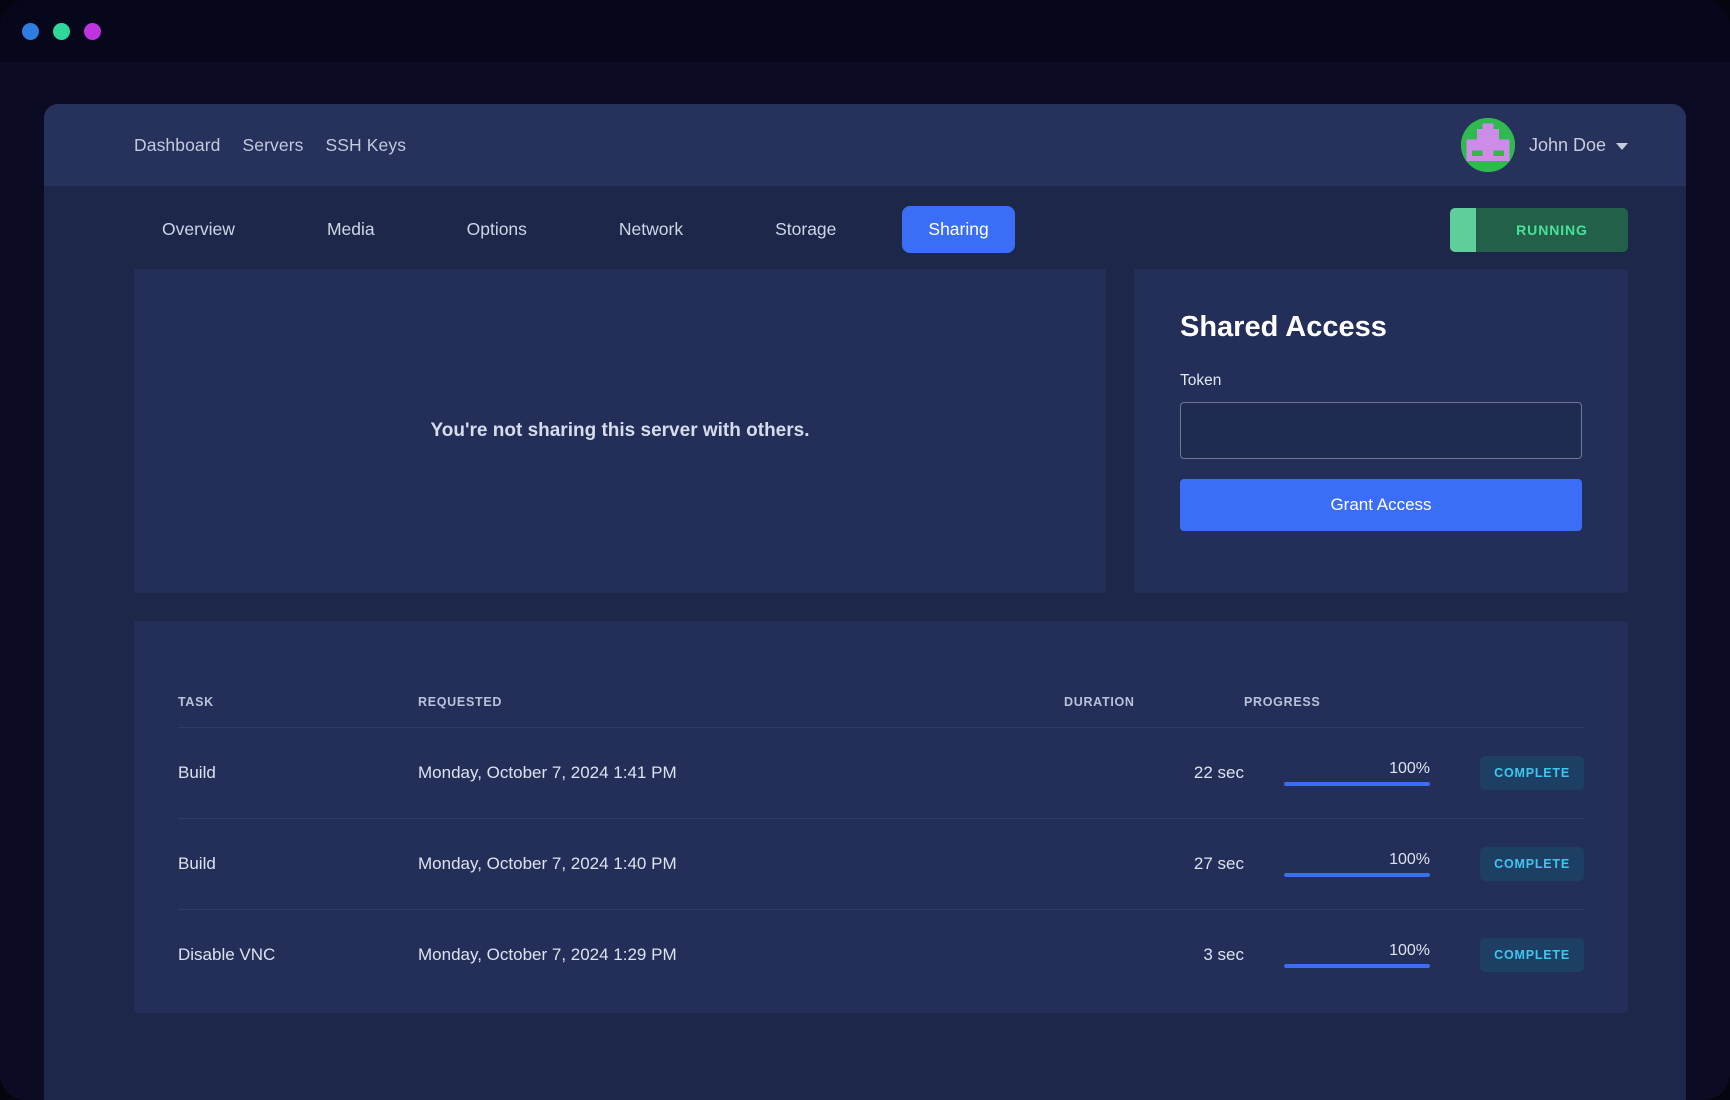 The width and height of the screenshot is (1730, 1100). I want to click on cell-duration: 3 sec, so click(1154, 954).